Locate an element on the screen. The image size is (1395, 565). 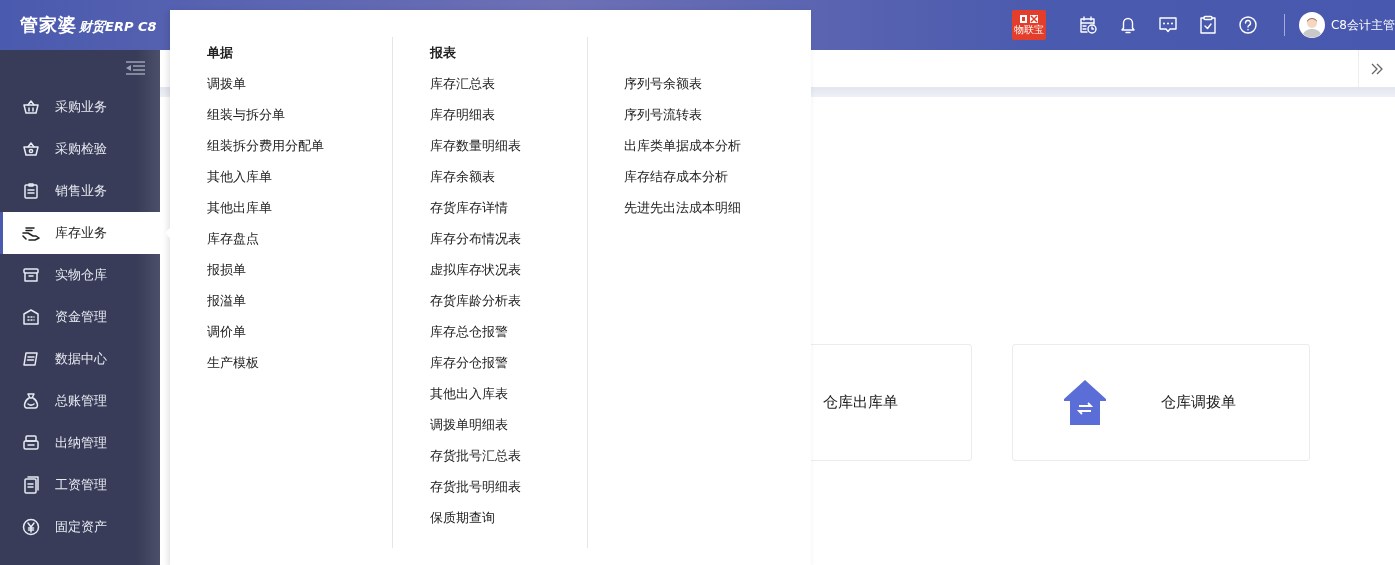
menu-item: 存货批号汇总表 is located at coordinates (508, 455).